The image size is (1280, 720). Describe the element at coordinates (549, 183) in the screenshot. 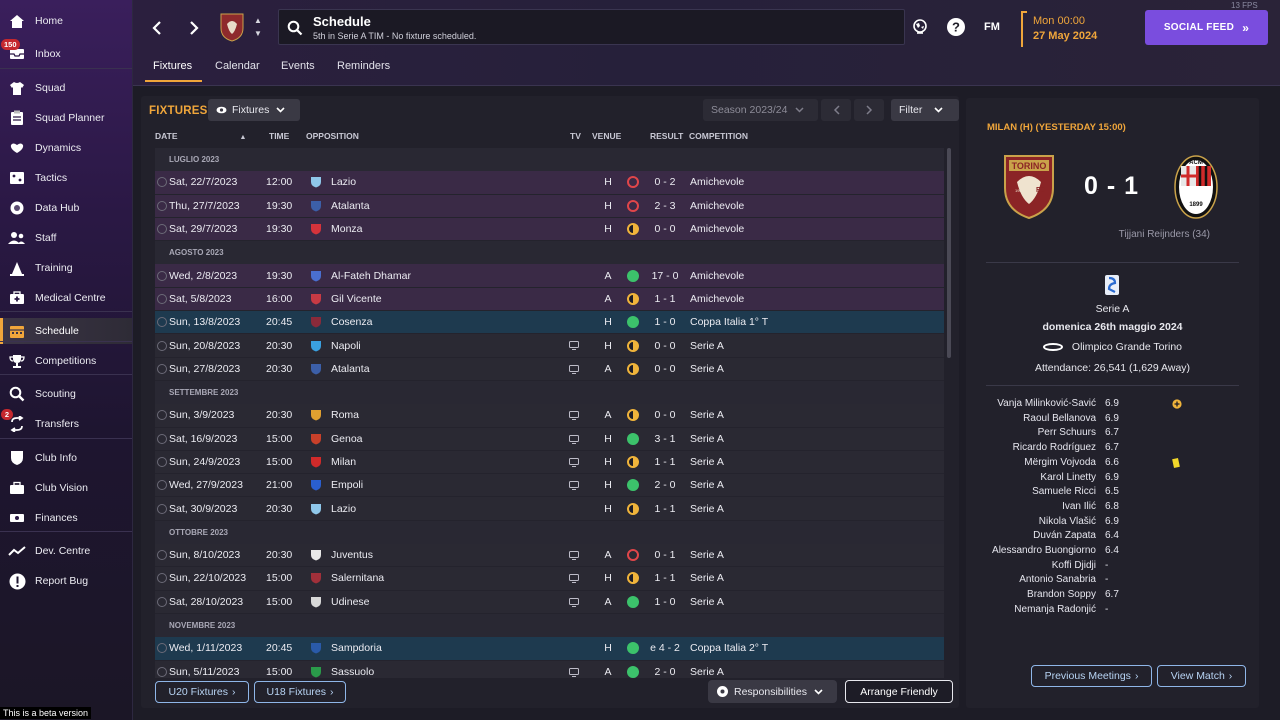

I see `fixture-row: Sat, 22/7/2023 12:00 Lazio H 0 - 2 Amichevole` at that location.